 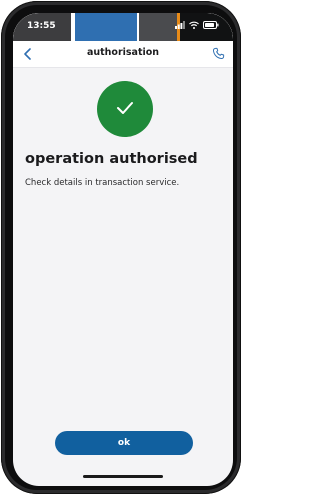 I want to click on ok-button: ok, so click(x=124, y=443).